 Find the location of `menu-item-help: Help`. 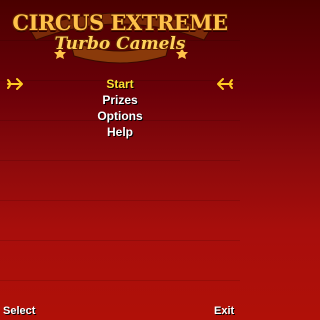

menu-item-help: Help is located at coordinates (120, 132).